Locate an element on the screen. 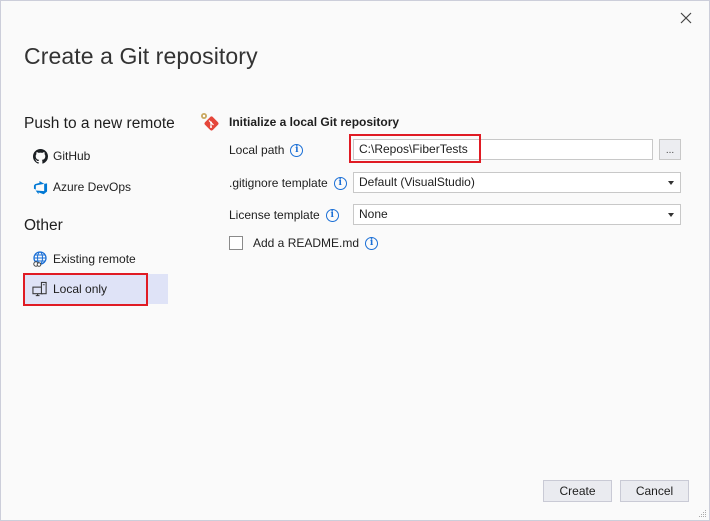 The image size is (710, 521). nav-item-label: GitHub is located at coordinates (72, 156).